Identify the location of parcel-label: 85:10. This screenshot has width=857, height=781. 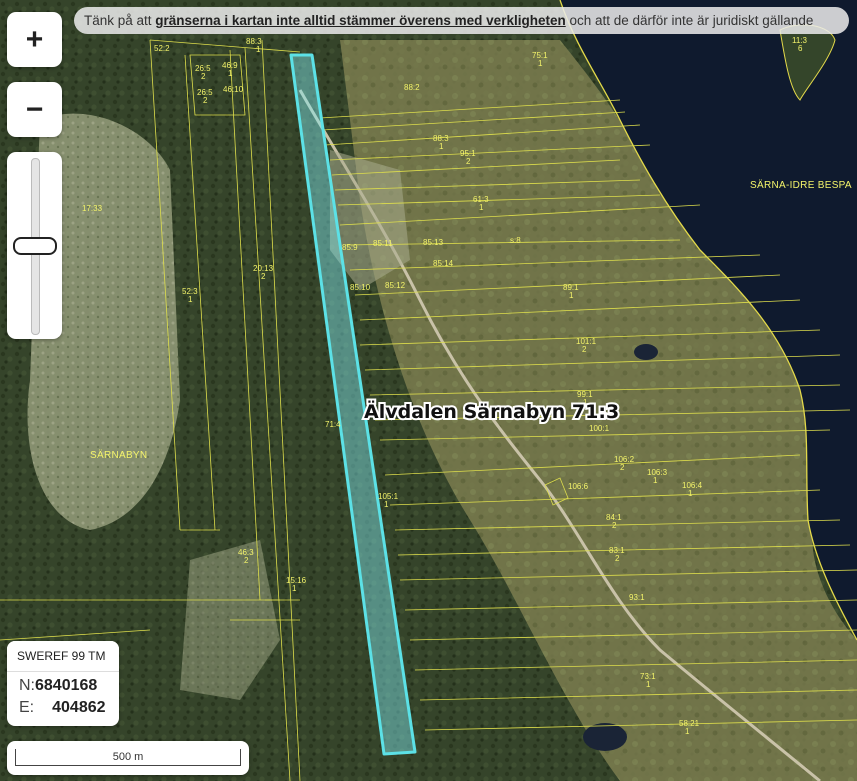
(360, 287).